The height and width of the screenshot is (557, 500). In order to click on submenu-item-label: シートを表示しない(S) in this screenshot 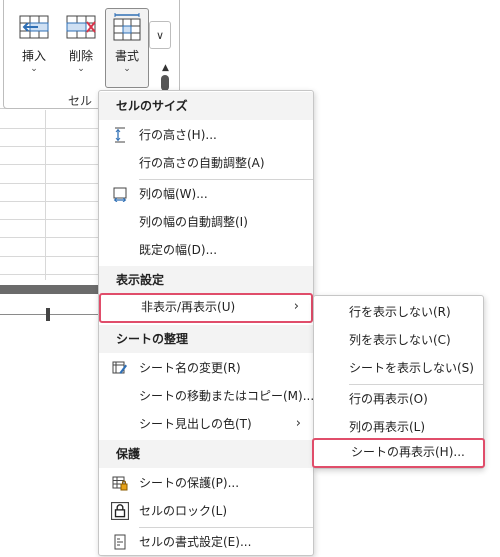, I will do `click(411, 368)`.